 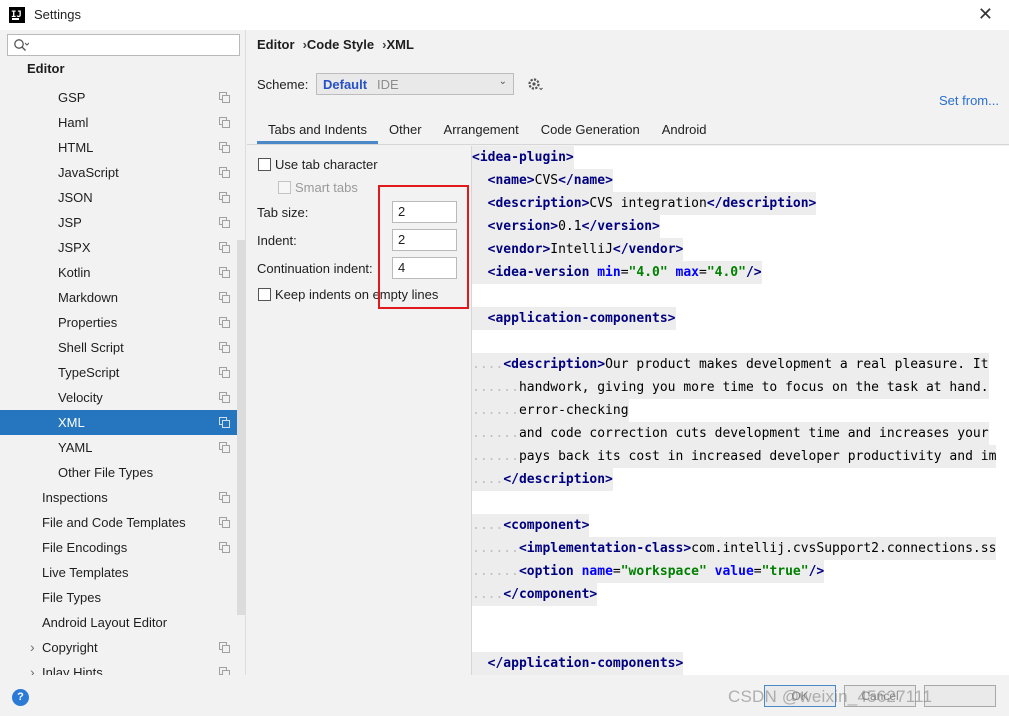 What do you see at coordinates (114, 522) in the screenshot?
I see `tree-item-label: File and Code Templates` at bounding box center [114, 522].